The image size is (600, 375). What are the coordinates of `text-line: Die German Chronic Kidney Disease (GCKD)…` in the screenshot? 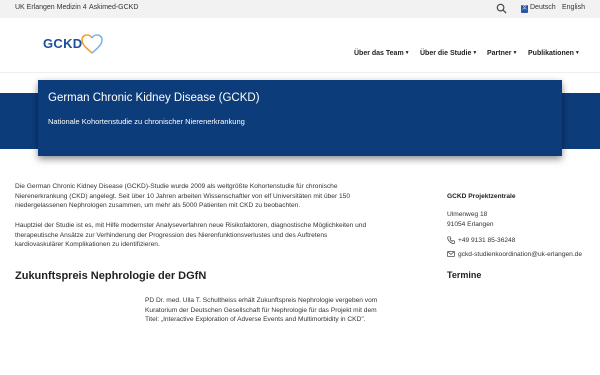 It's located at (176, 186).